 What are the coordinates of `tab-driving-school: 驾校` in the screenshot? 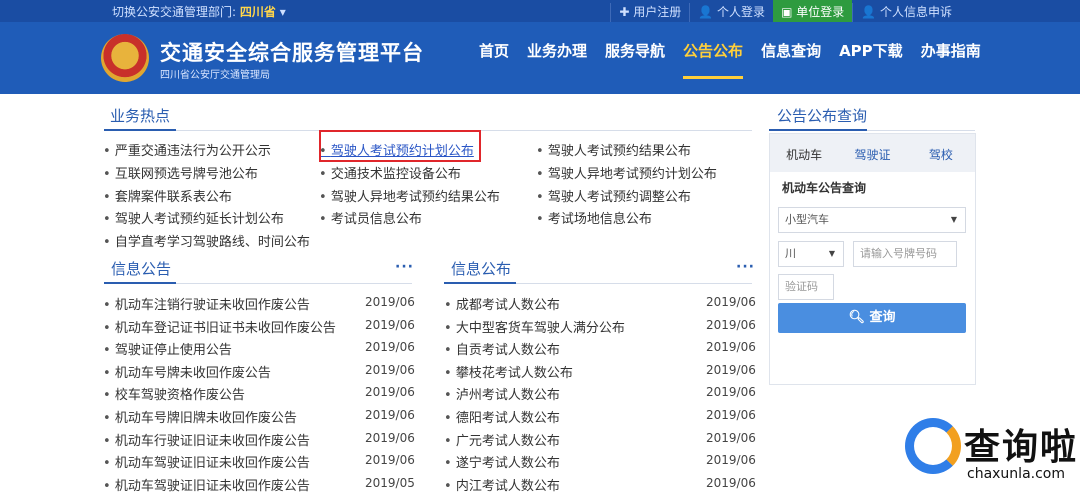 It's located at (941, 153).